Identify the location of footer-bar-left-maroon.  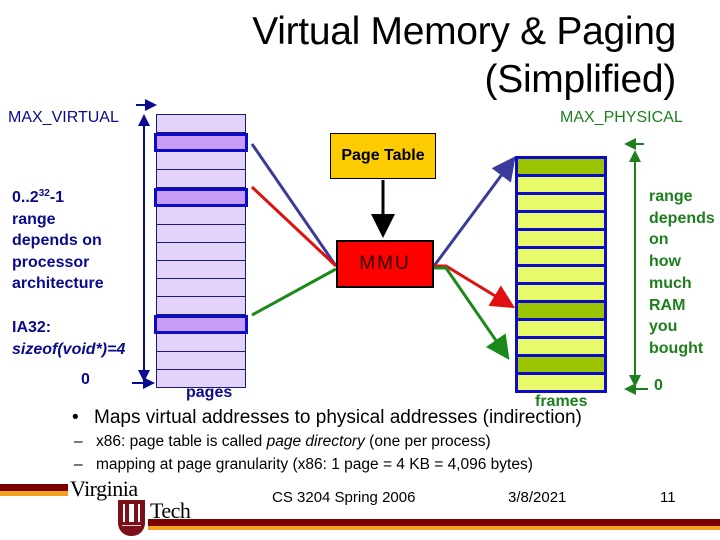
(34, 487).